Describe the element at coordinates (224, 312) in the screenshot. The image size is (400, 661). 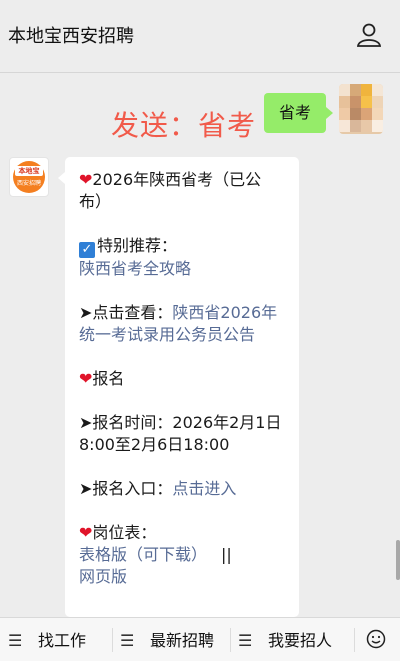
I see `announcement-link: 陕西省2026年` at that location.